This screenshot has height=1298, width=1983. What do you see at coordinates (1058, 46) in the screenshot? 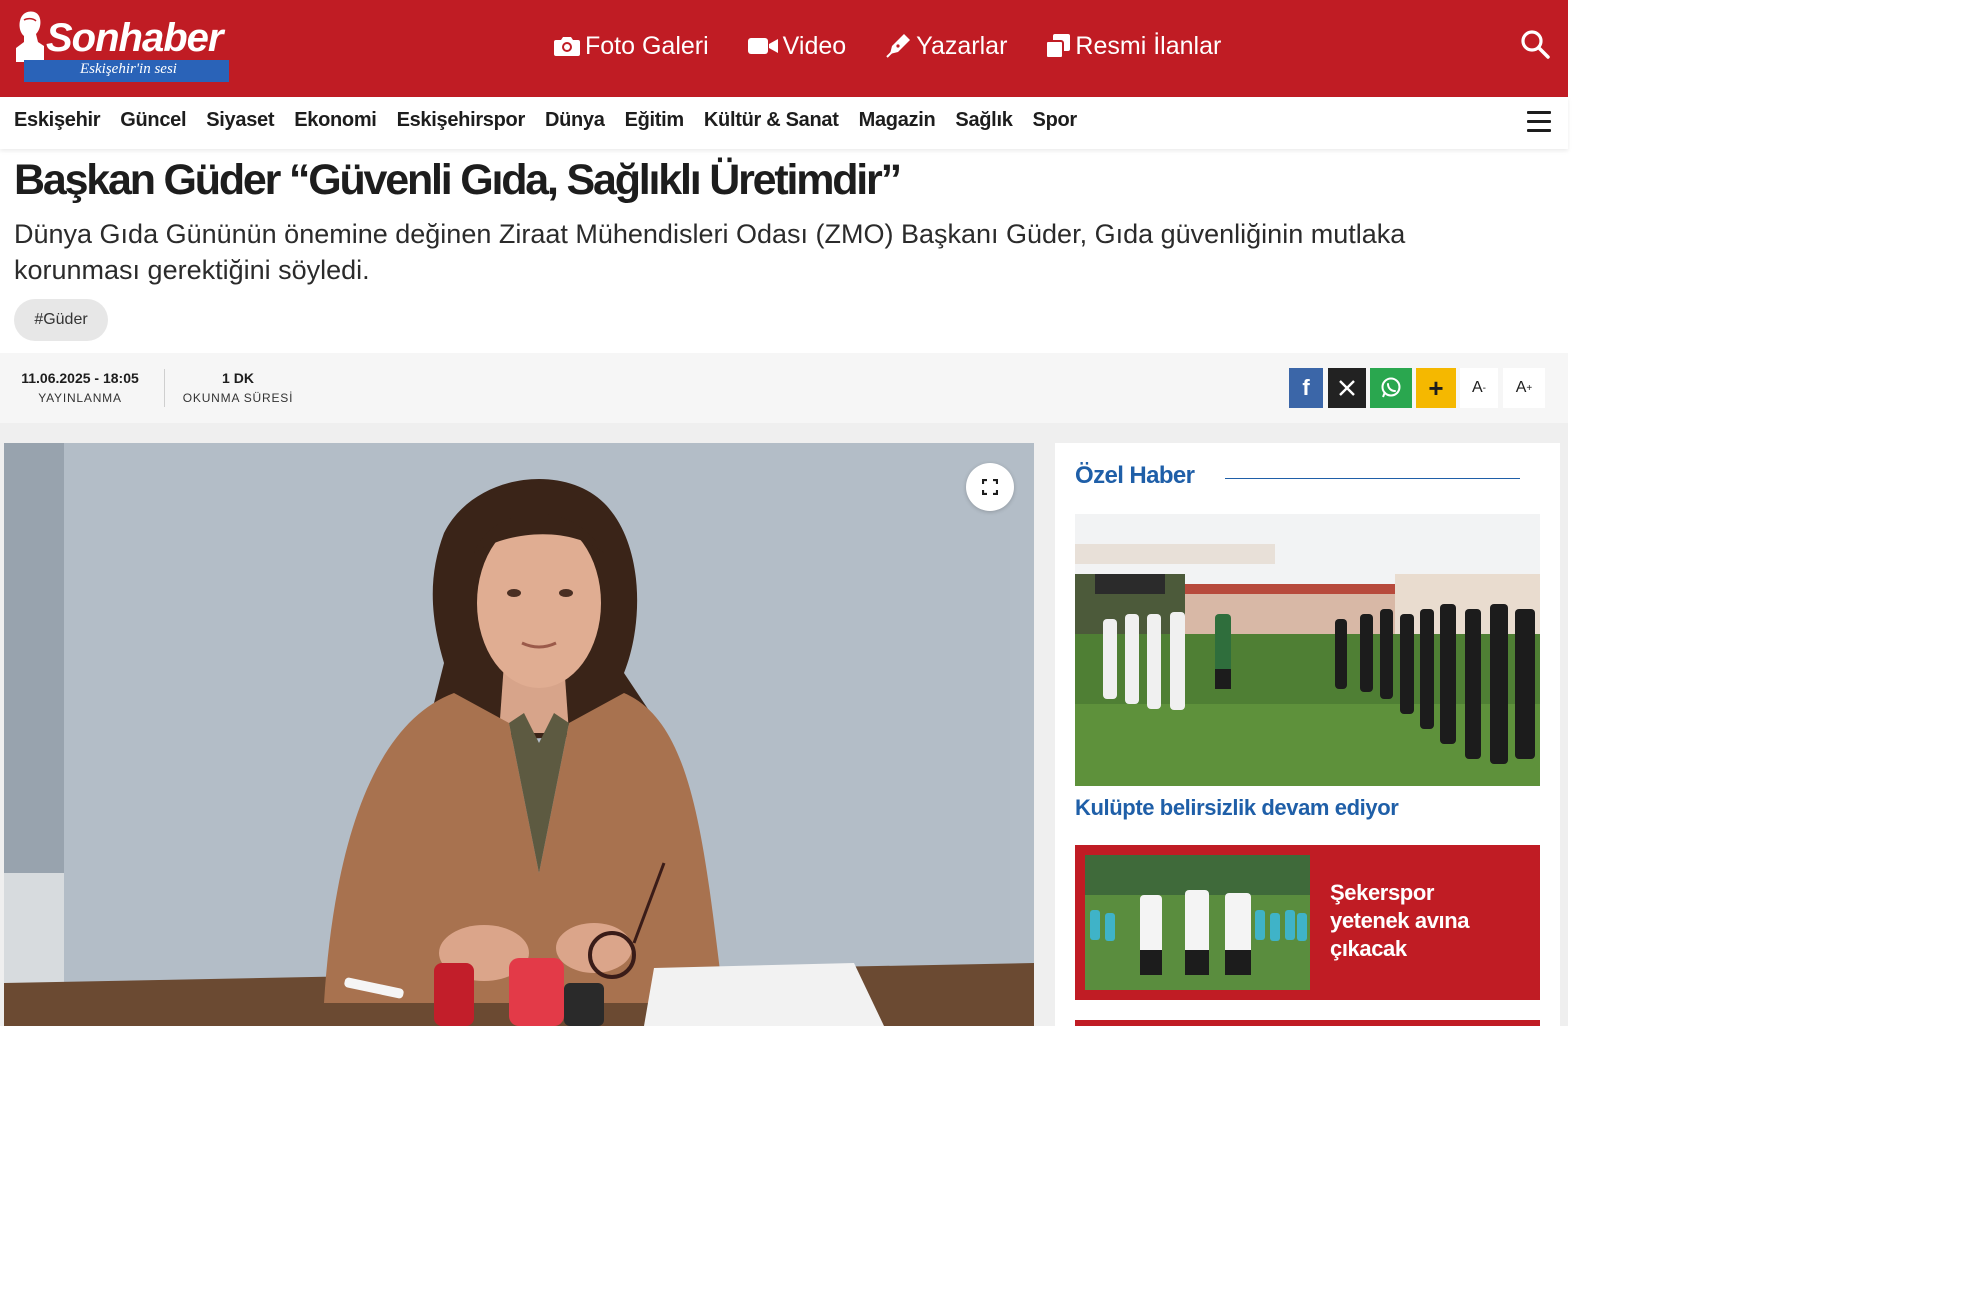
I see `documents-icon` at bounding box center [1058, 46].